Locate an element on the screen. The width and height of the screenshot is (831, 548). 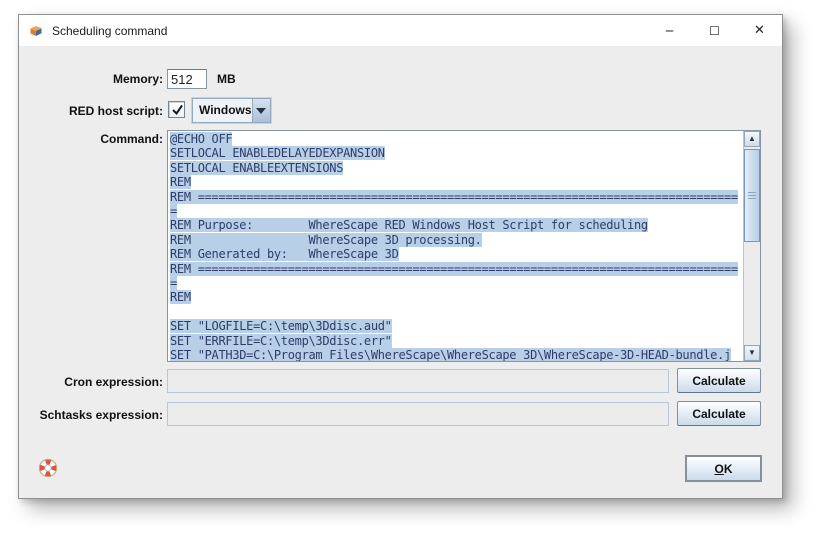
minimize-icon: ─ is located at coordinates (669, 30).